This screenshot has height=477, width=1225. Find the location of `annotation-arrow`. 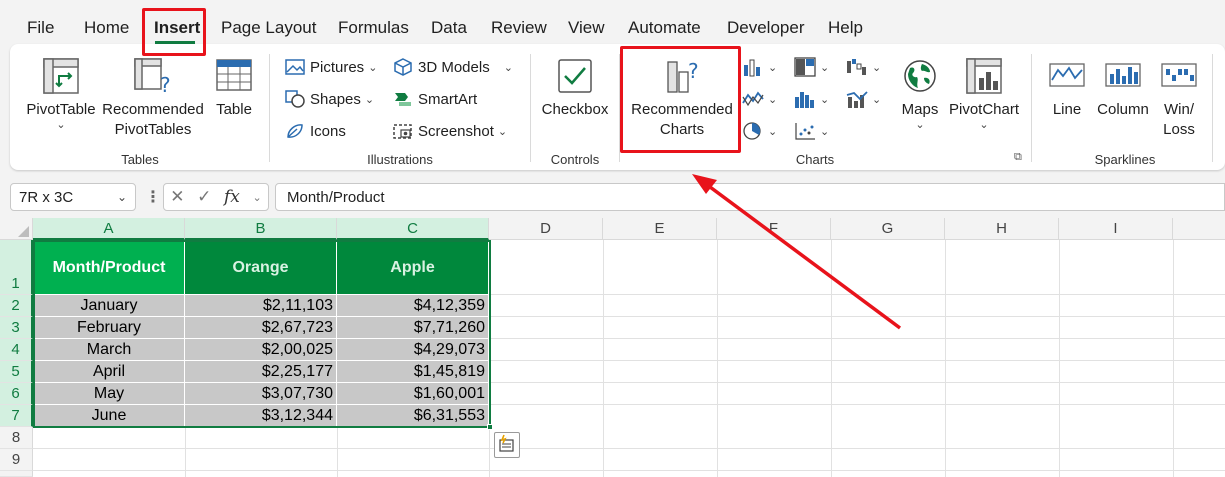

annotation-arrow is located at coordinates (797, 252).